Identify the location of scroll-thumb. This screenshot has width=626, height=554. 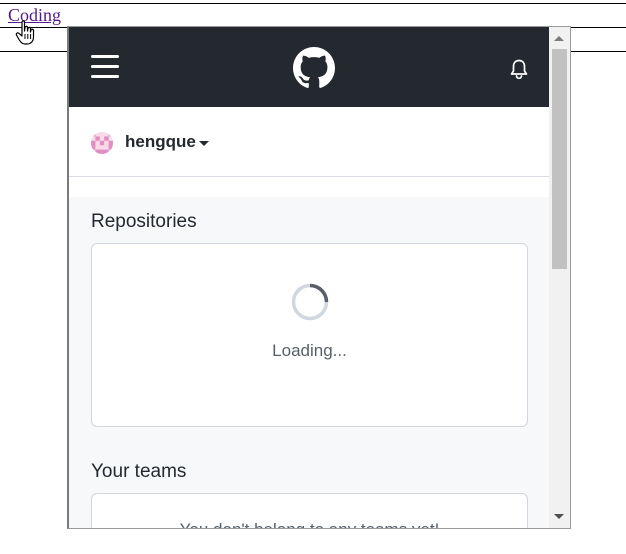
(559, 159).